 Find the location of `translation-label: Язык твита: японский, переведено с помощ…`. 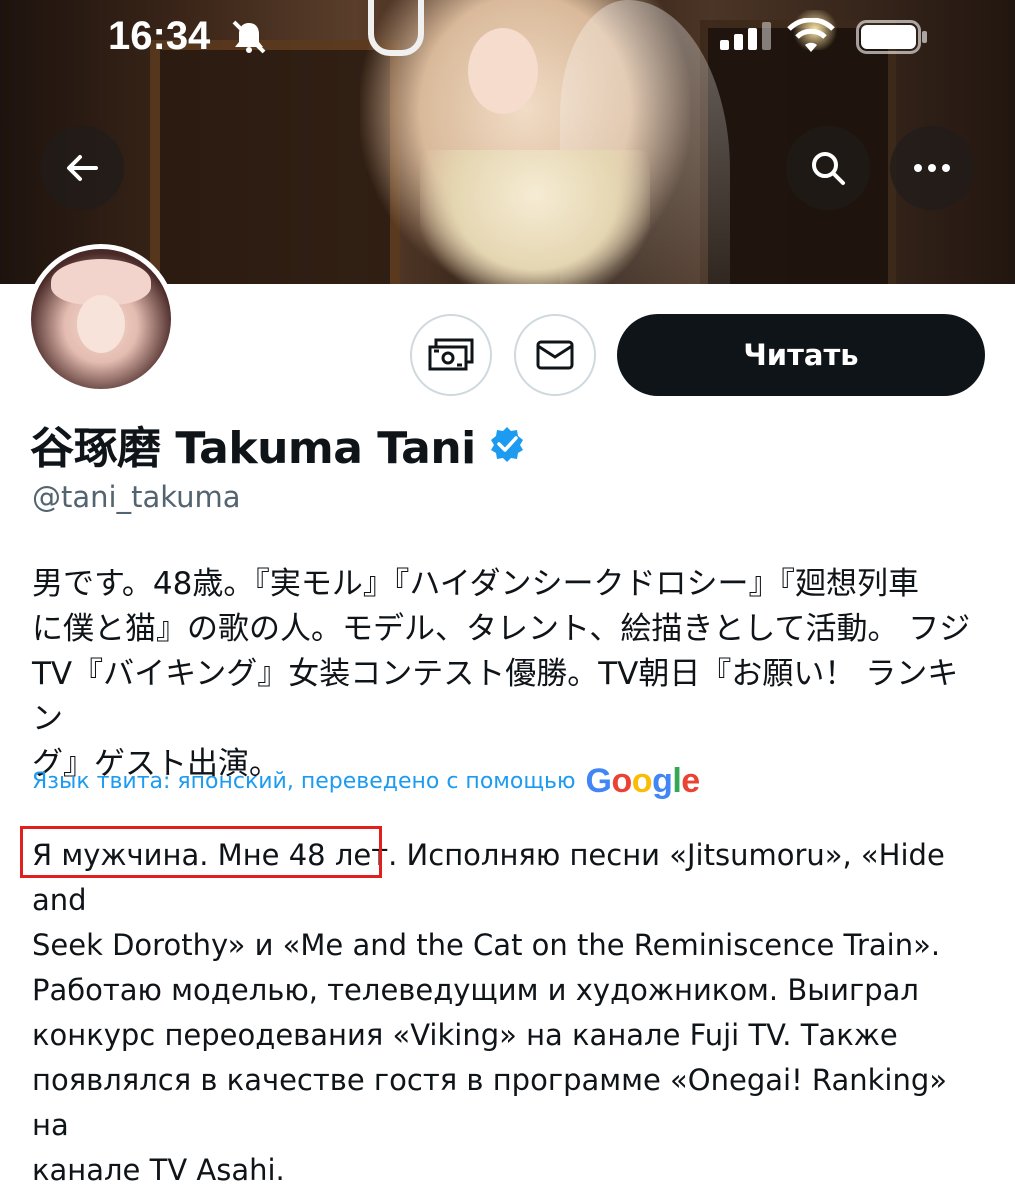

translation-label: Язык твита: японский, переведено с помощ… is located at coordinates (304, 781).